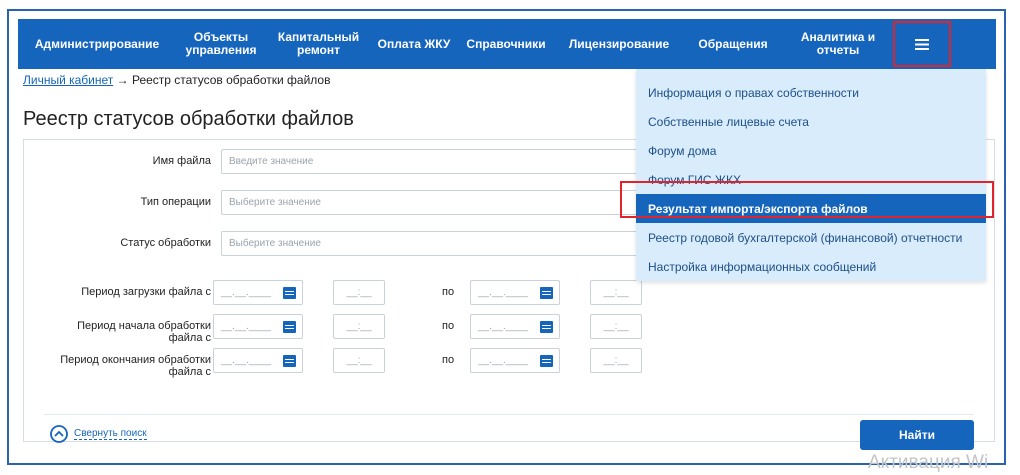 This screenshot has height=475, width=1020. Describe the element at coordinates (928, 462) in the screenshot. I see `activation-watermark: Активация Wi` at that location.